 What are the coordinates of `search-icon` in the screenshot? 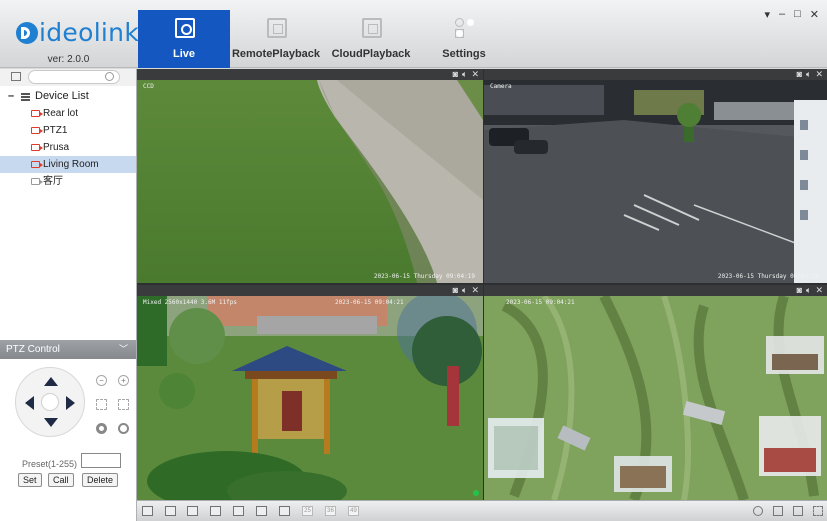 It's located at (109, 76).